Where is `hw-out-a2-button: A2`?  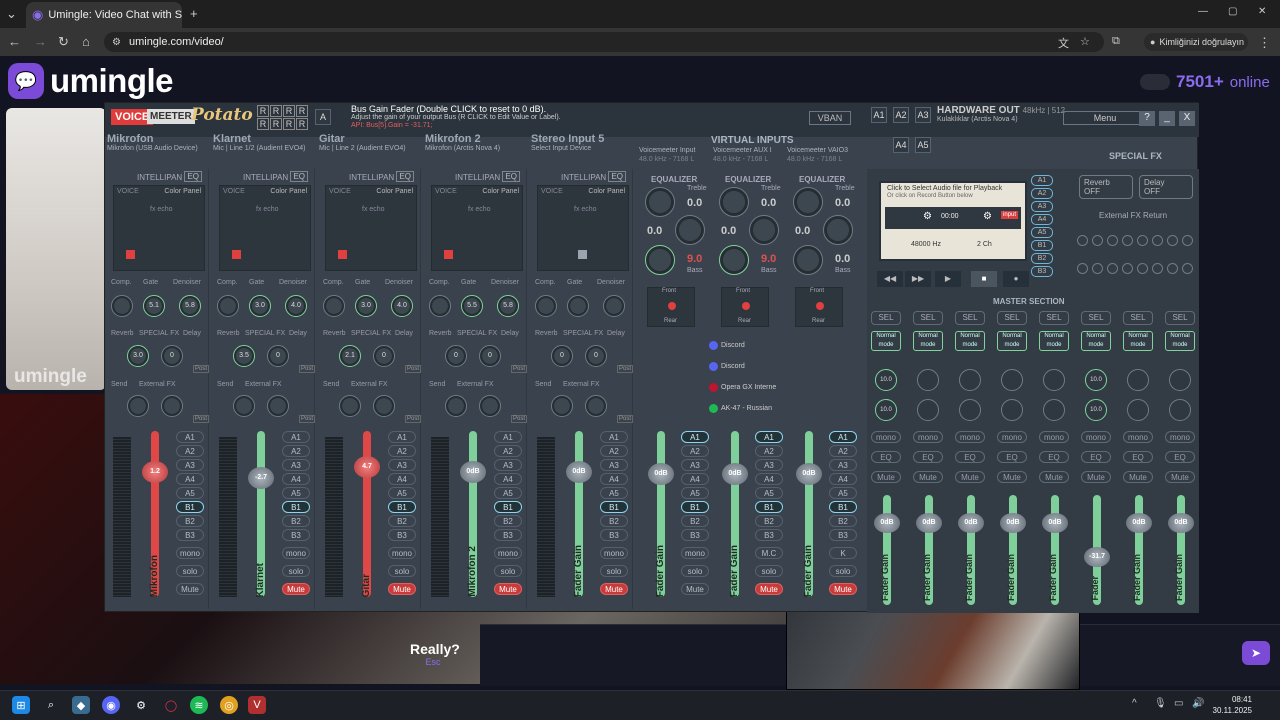 hw-out-a2-button: A2 is located at coordinates (901, 115).